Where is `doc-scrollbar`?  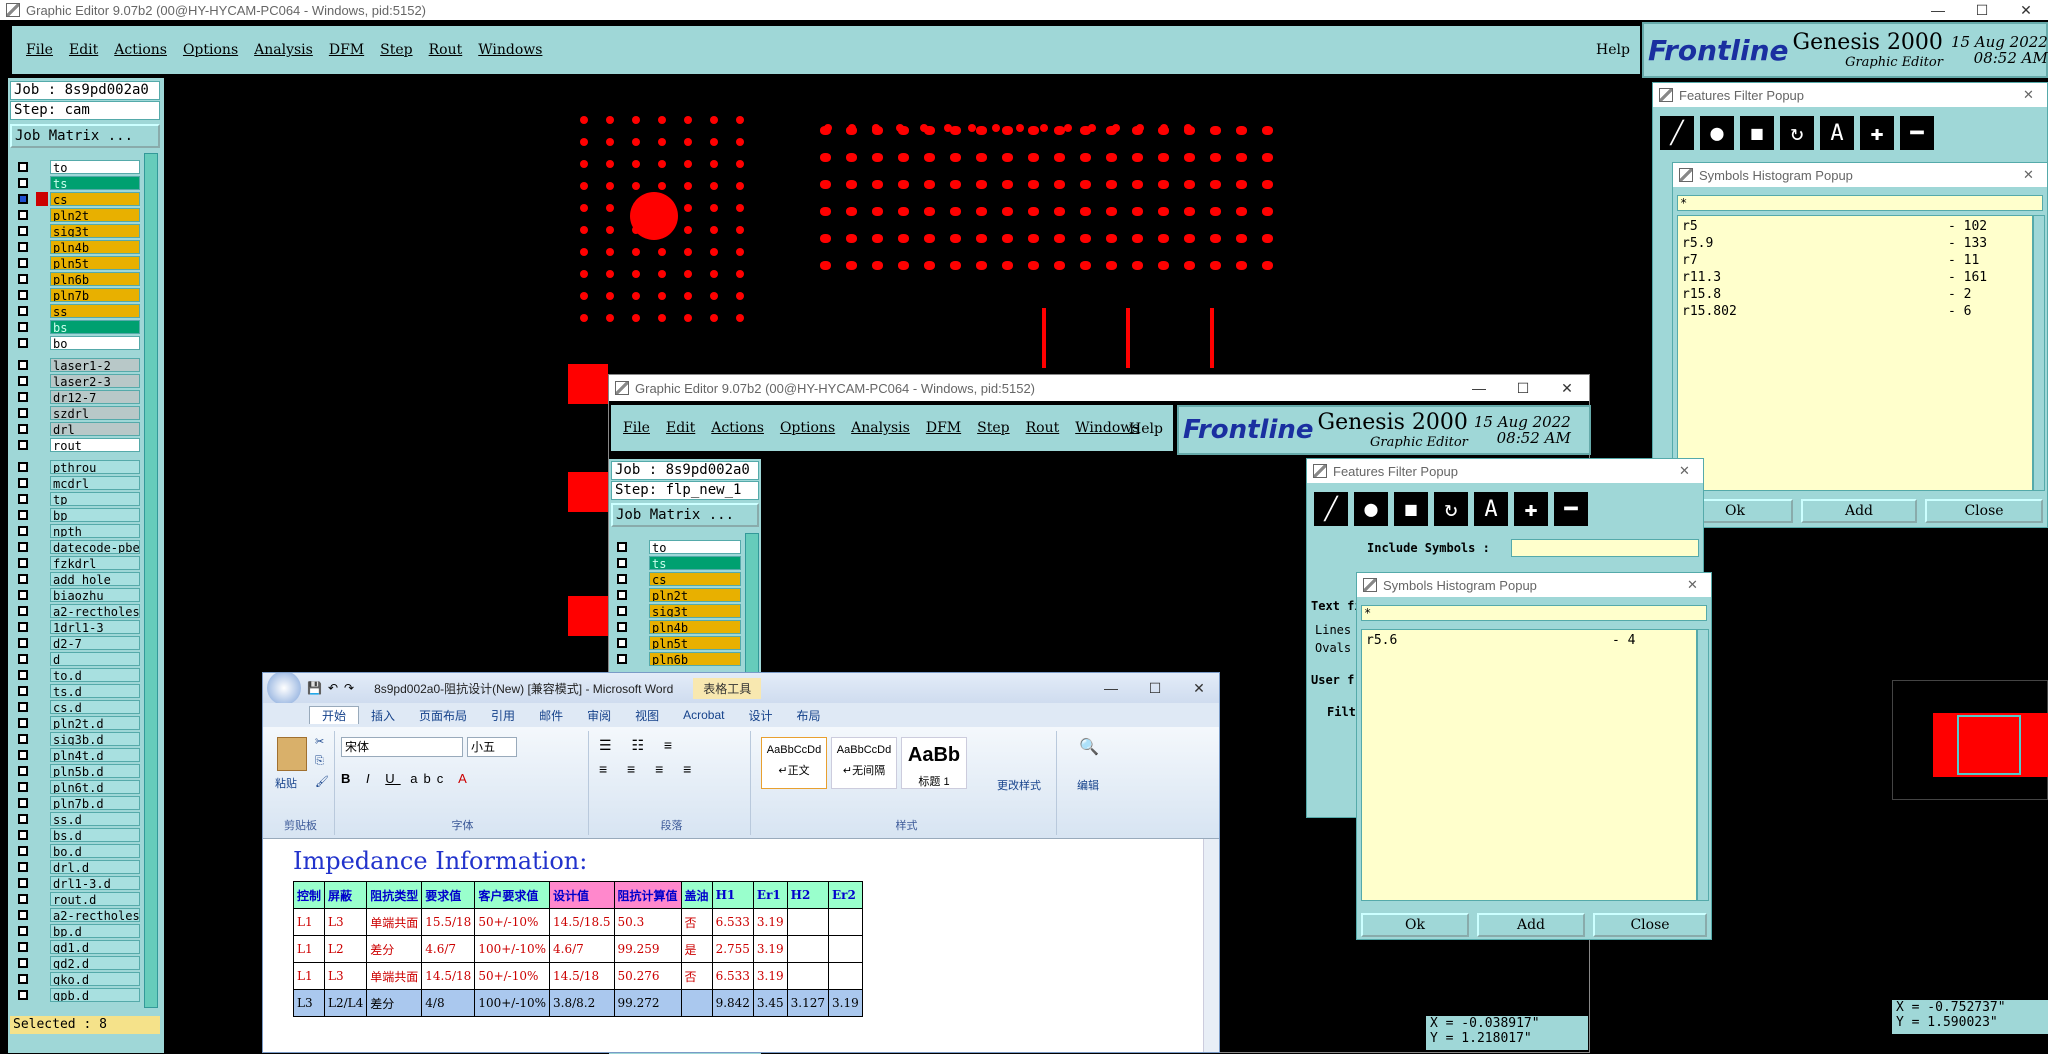
doc-scrollbar is located at coordinates (1211, 945).